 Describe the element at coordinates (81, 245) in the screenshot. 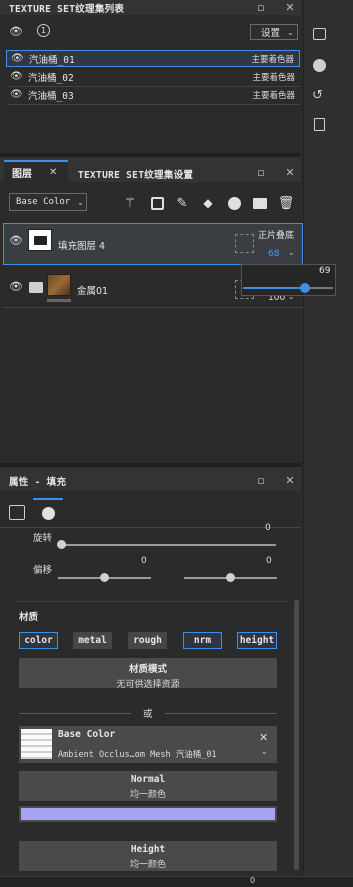

I see `layer-name: 填充图层 4` at that location.